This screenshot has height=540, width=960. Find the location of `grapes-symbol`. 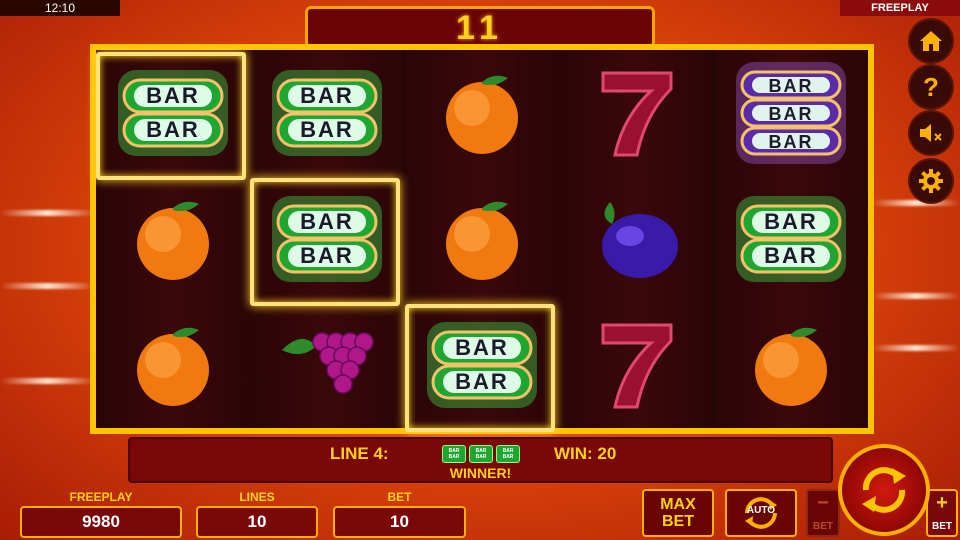

grapes-symbol is located at coordinates (327, 365).